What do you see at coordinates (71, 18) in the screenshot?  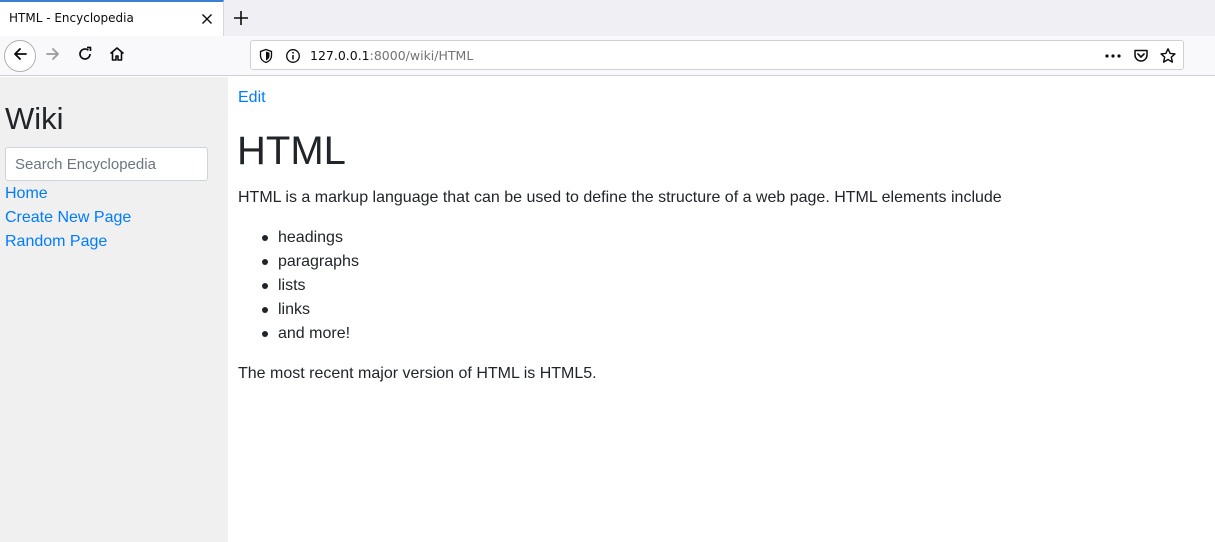 I see `tab-title: HTML - Encyclopedia` at bounding box center [71, 18].